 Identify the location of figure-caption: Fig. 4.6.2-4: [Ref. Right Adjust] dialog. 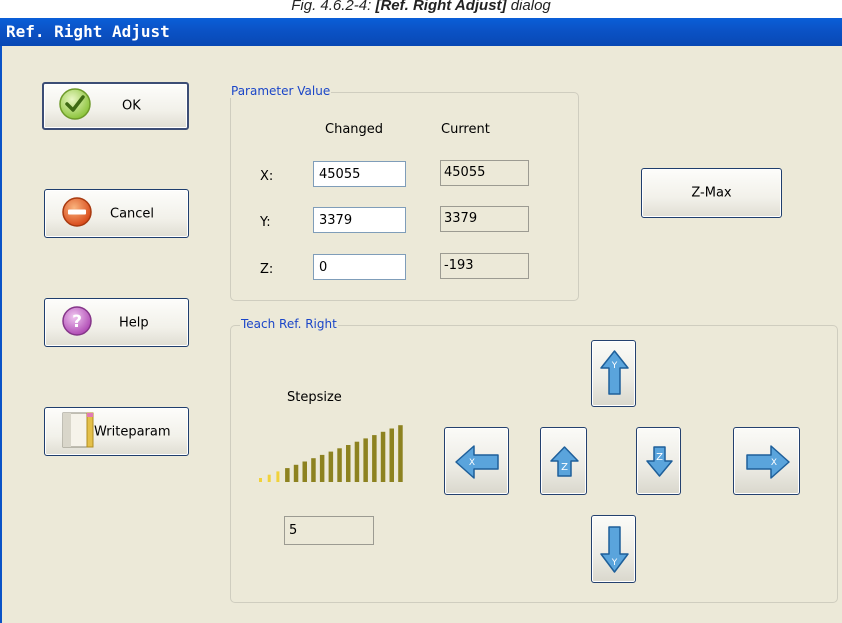
(421, 9).